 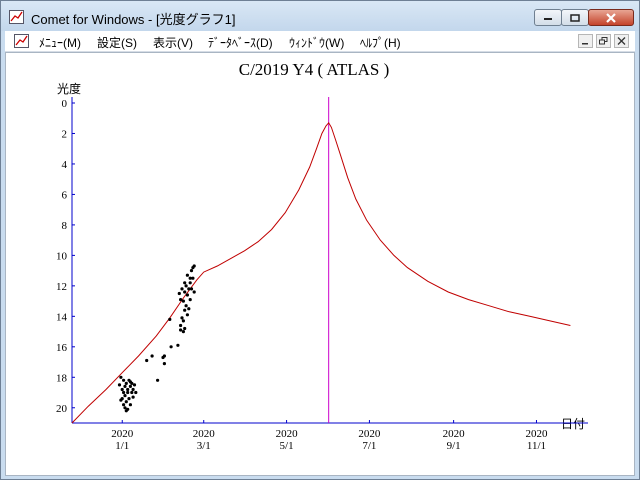 What do you see at coordinates (61, 287) in the screenshot?
I see `y-tick-label: 12` at bounding box center [61, 287].